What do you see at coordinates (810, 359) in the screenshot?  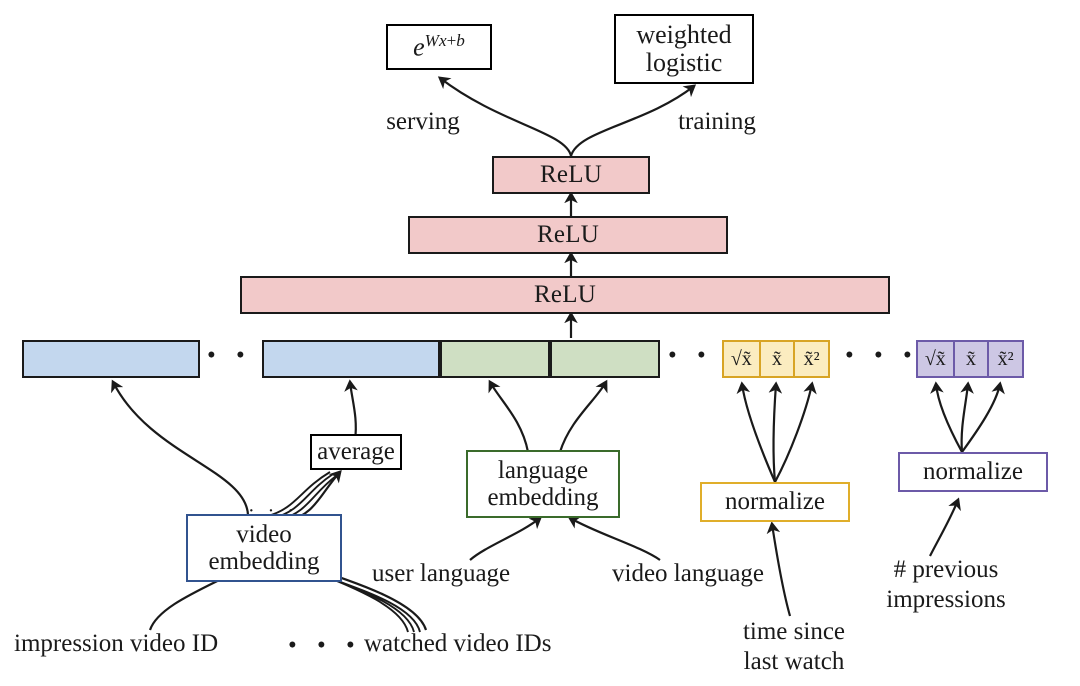 I see `cell-x-tilde-squared-time: x̃²` at bounding box center [810, 359].